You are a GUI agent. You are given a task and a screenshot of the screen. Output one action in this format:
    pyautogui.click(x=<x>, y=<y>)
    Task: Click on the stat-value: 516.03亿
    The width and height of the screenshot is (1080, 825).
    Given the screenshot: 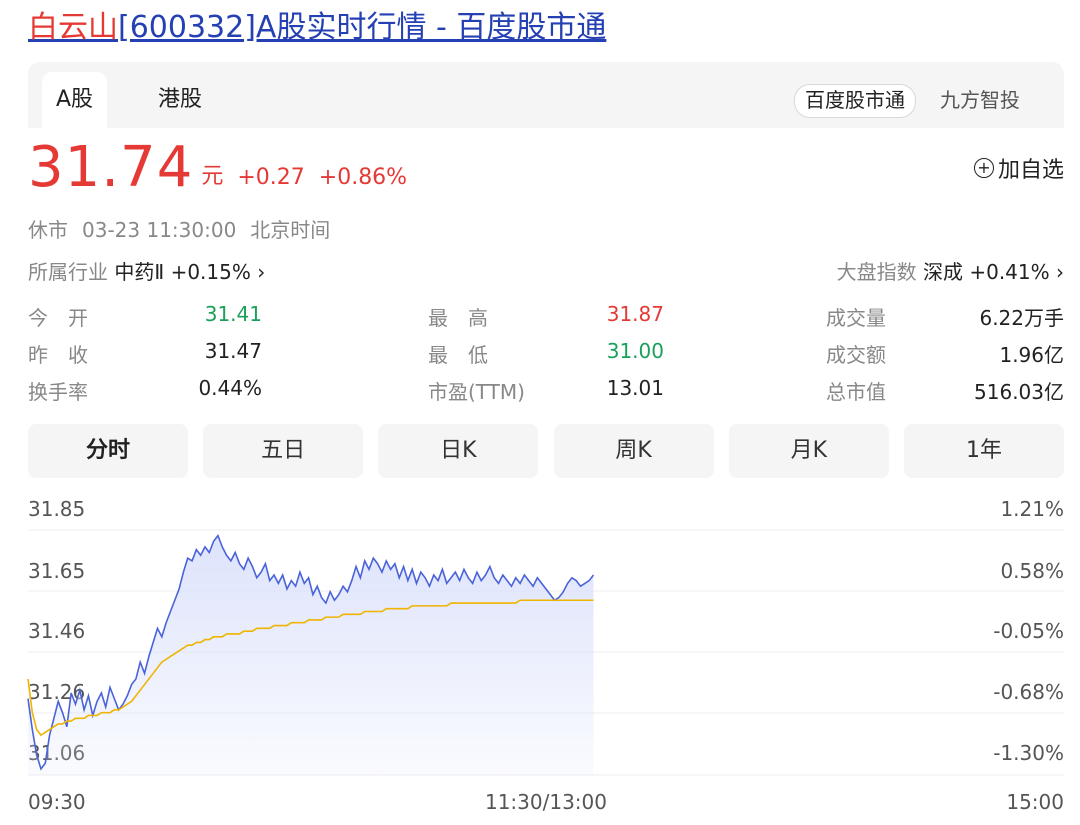 What is the action you would take?
    pyautogui.click(x=1019, y=392)
    